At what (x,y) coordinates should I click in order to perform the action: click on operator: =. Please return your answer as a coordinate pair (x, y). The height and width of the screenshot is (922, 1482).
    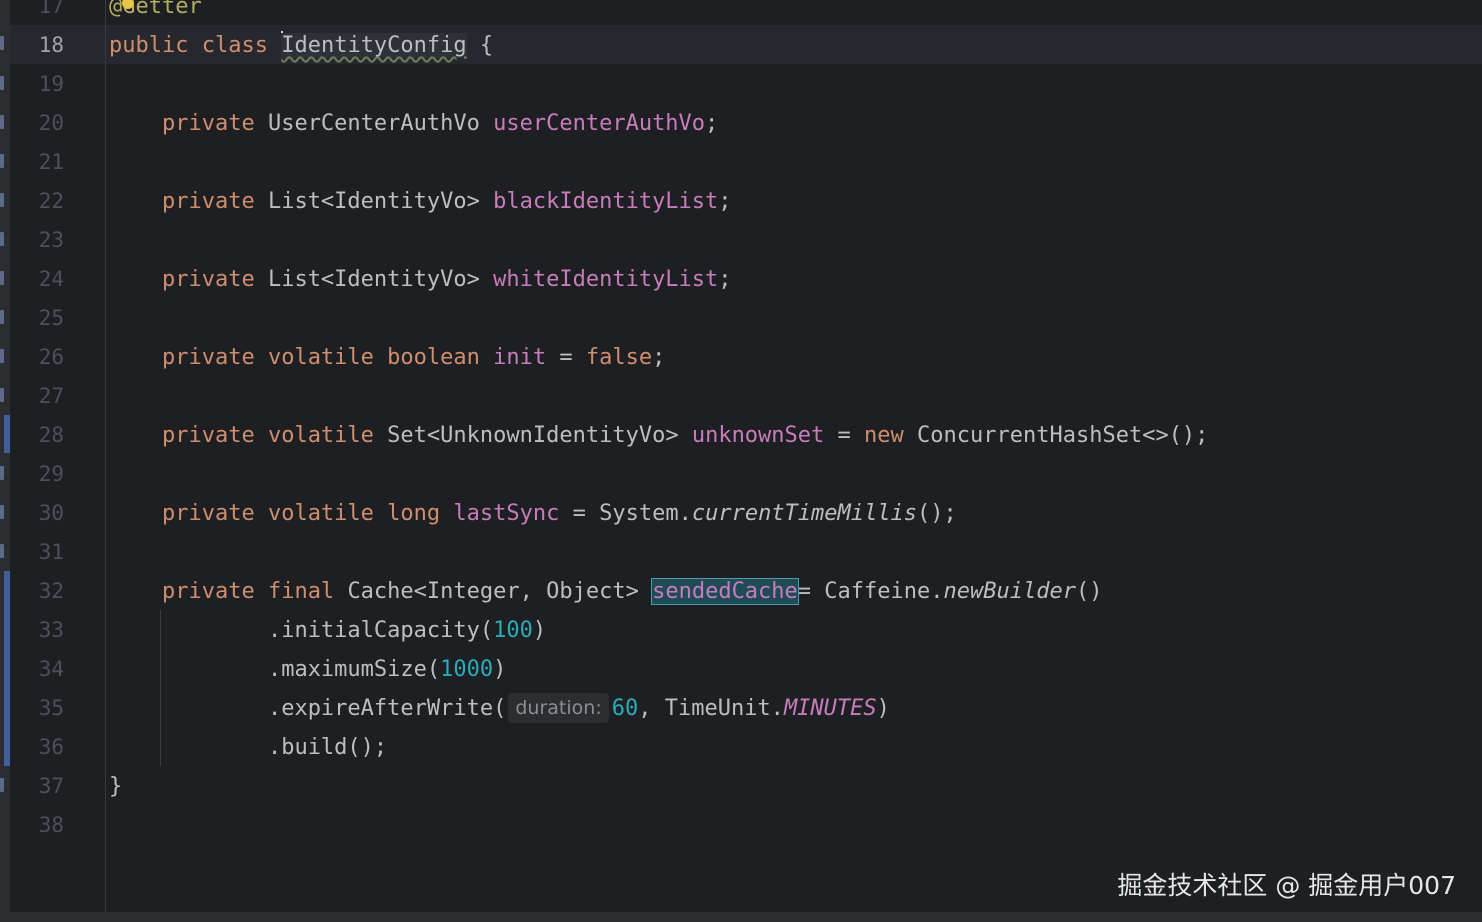
    Looking at the image, I should click on (844, 435).